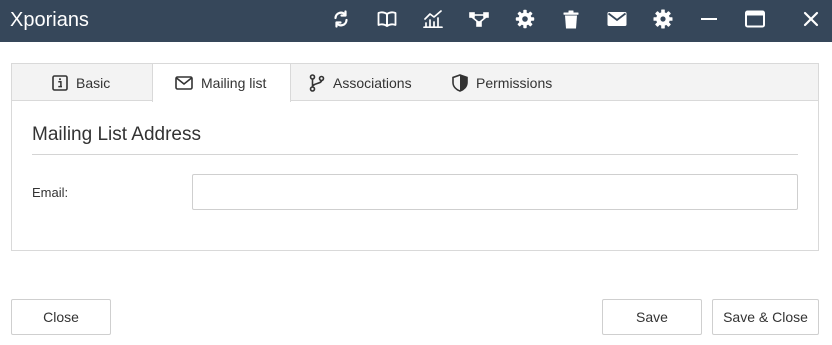 This screenshot has width=832, height=345. What do you see at coordinates (617, 19) in the screenshot?
I see `mail-icon` at bounding box center [617, 19].